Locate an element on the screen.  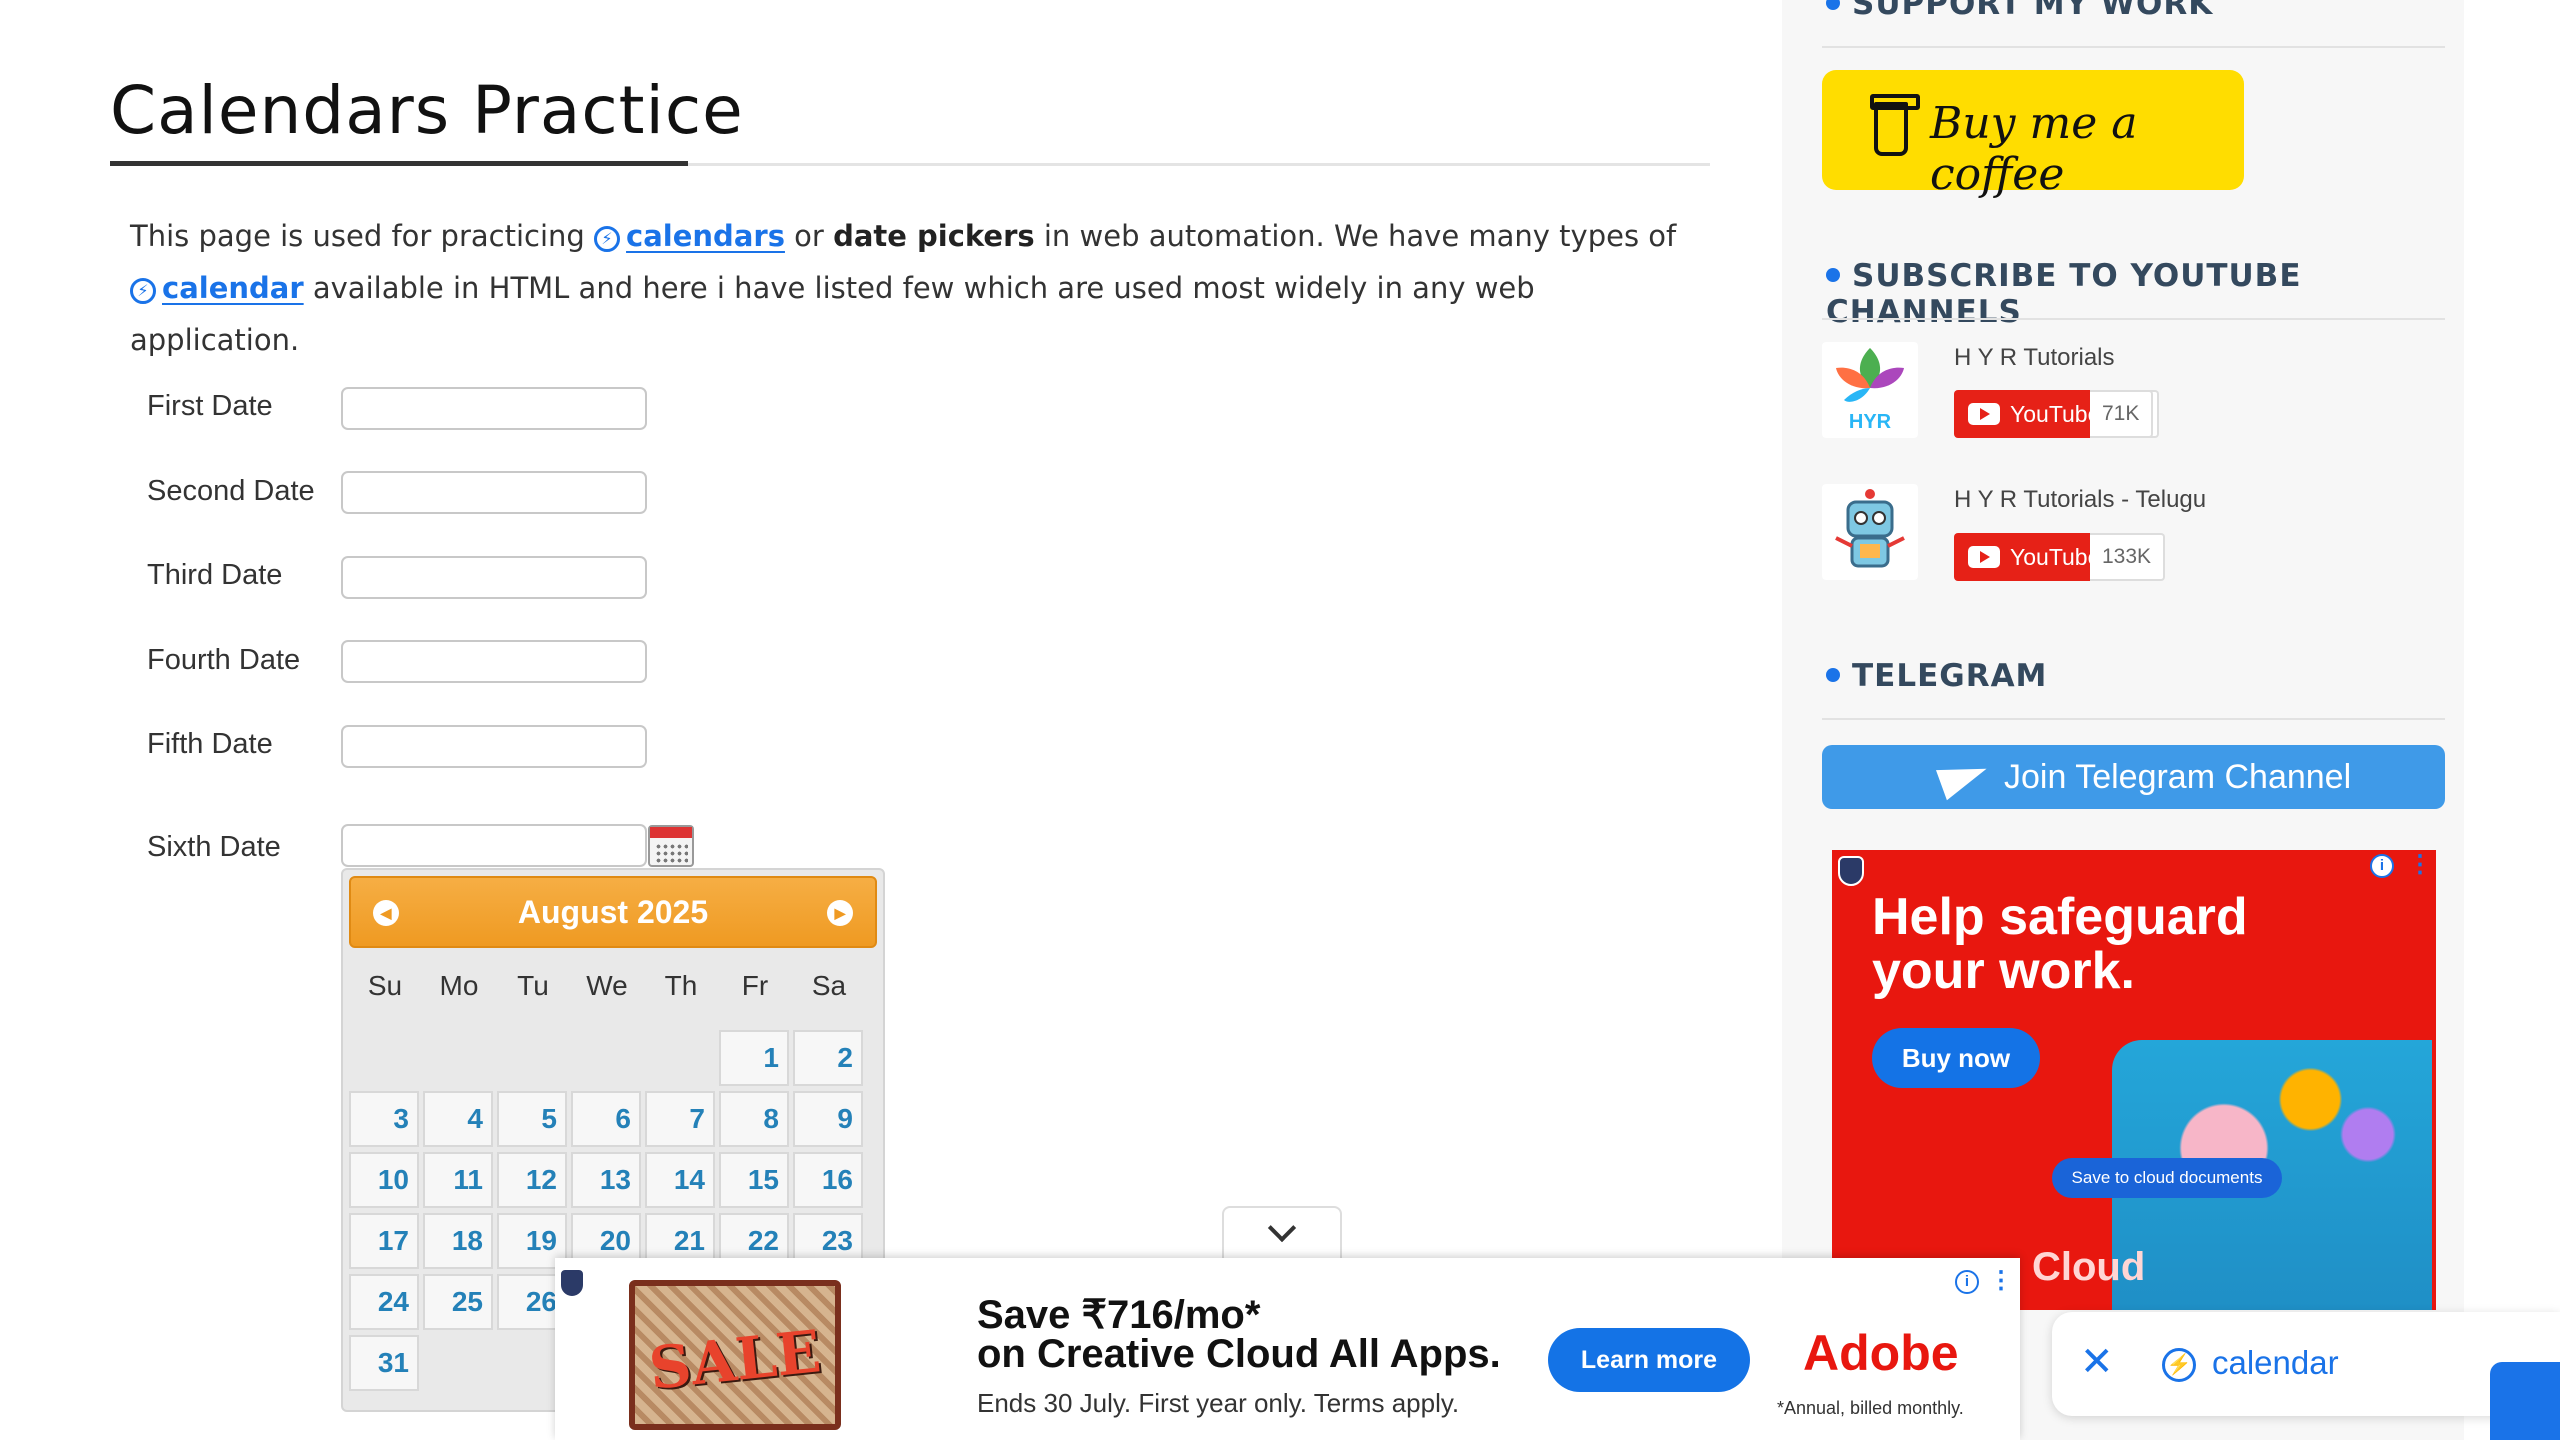
weekday-header: We is located at coordinates (607, 985).